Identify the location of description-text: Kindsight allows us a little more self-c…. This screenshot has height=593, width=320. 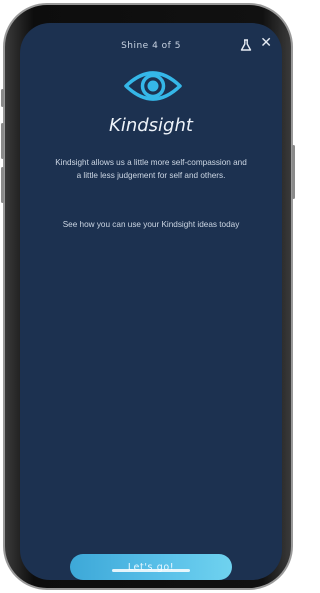
(151, 169).